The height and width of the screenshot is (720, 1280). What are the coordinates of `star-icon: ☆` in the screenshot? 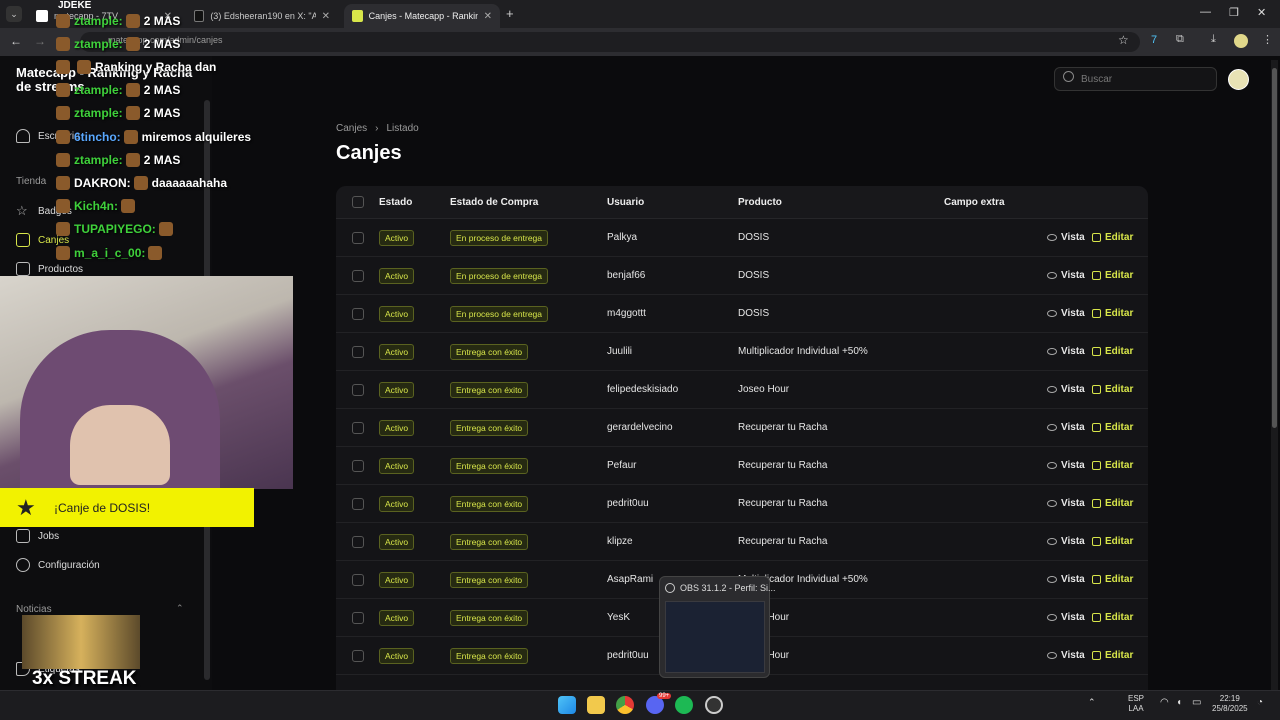 It's located at (1123, 40).